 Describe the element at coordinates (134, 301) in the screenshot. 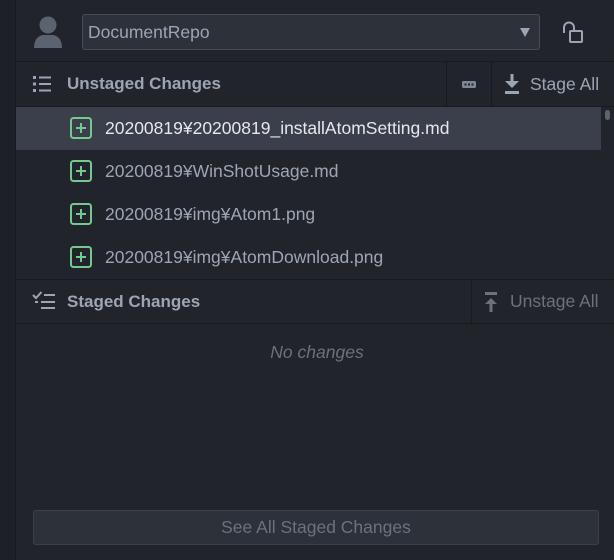

I see `staged-changes-title: Staged Changes` at that location.